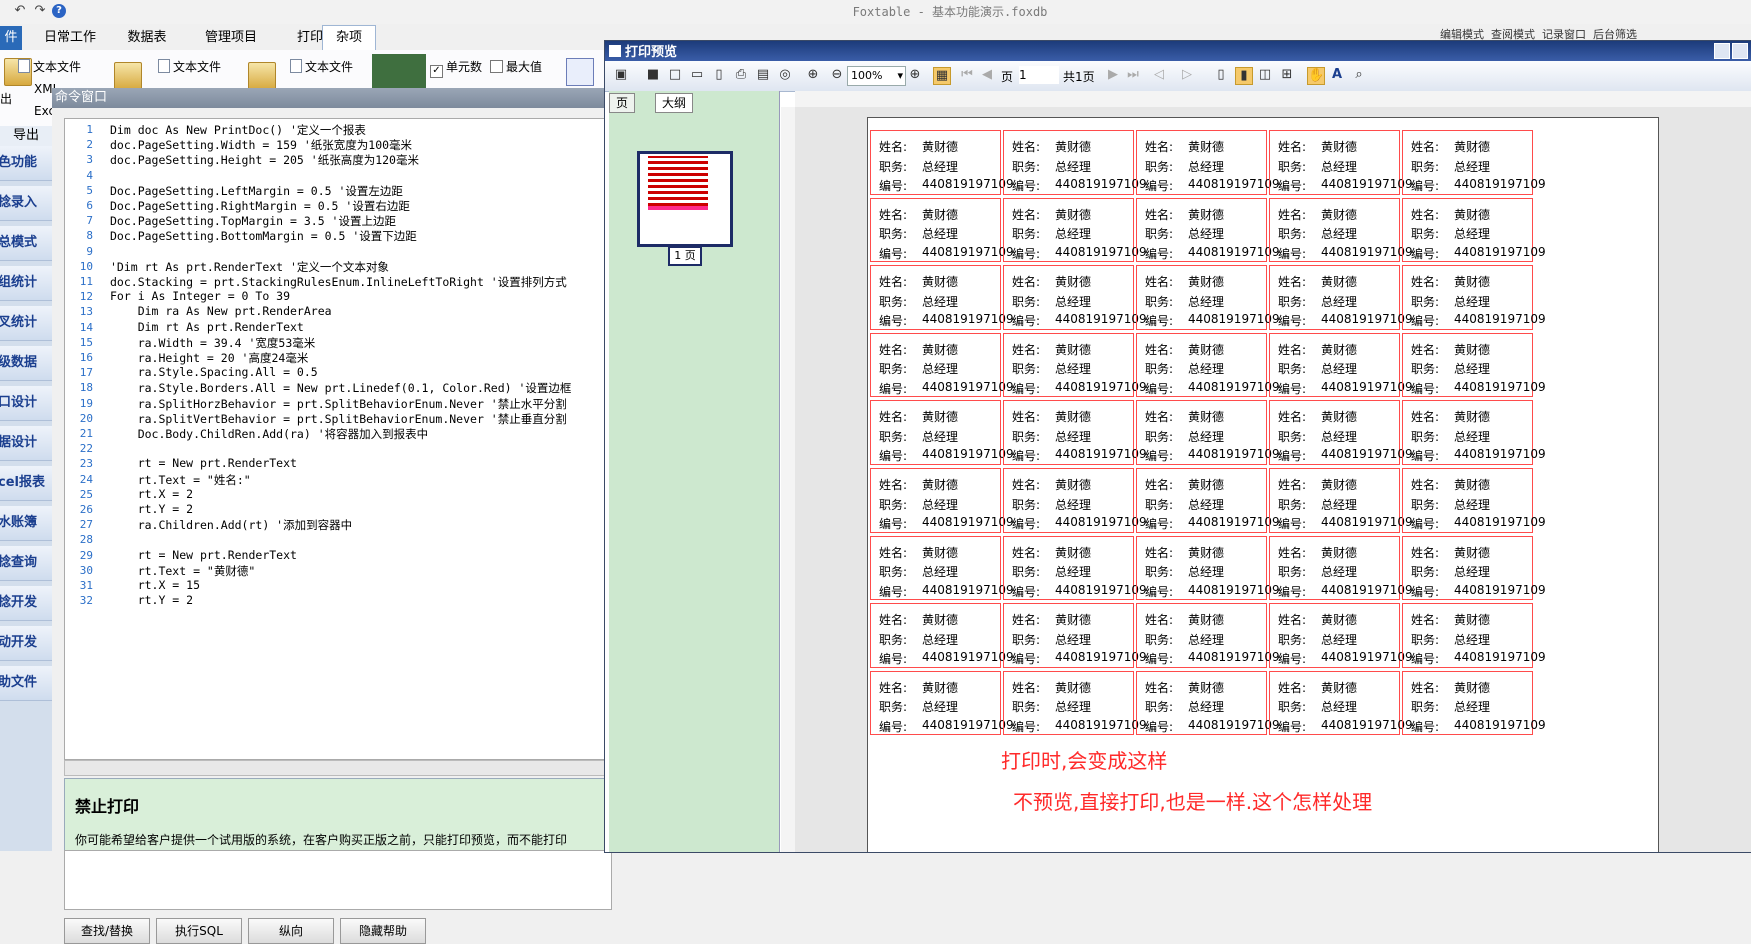 Image resolution: width=1751 pixels, height=944 pixels. Describe the element at coordinates (20, 11) in the screenshot. I see `undo-icon: ↶` at that location.